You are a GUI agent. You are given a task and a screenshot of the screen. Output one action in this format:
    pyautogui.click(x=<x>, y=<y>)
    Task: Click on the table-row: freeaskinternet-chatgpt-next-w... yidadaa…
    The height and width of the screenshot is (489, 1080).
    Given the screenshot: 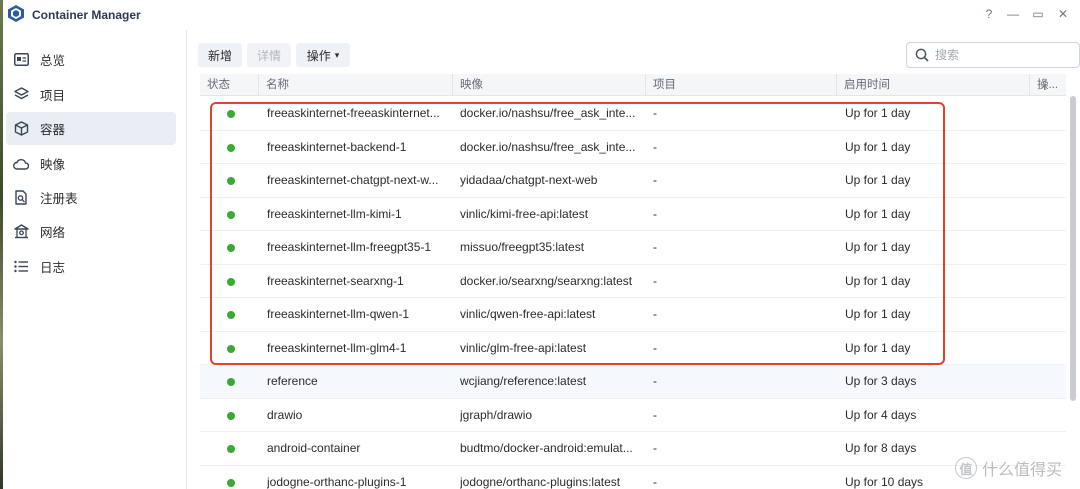 What is the action you would take?
    pyautogui.click(x=633, y=181)
    